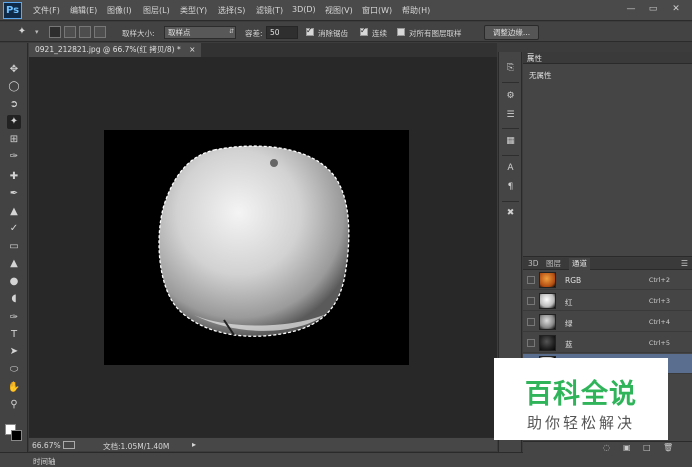 Image resolution: width=692 pixels, height=467 pixels. I want to click on document-tab: 0921_212821.jpg @ 66.7%(红 拷贝/8) * ×, so click(115, 50).